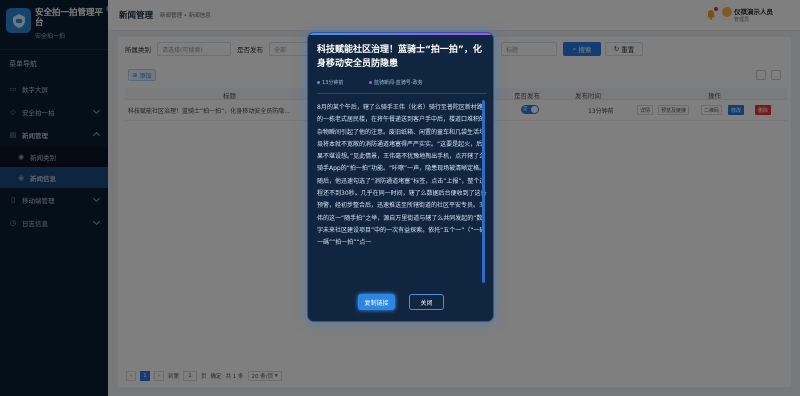 This screenshot has height=396, width=800. Describe the element at coordinates (400, 302) in the screenshot. I see `modal-fade` at that location.